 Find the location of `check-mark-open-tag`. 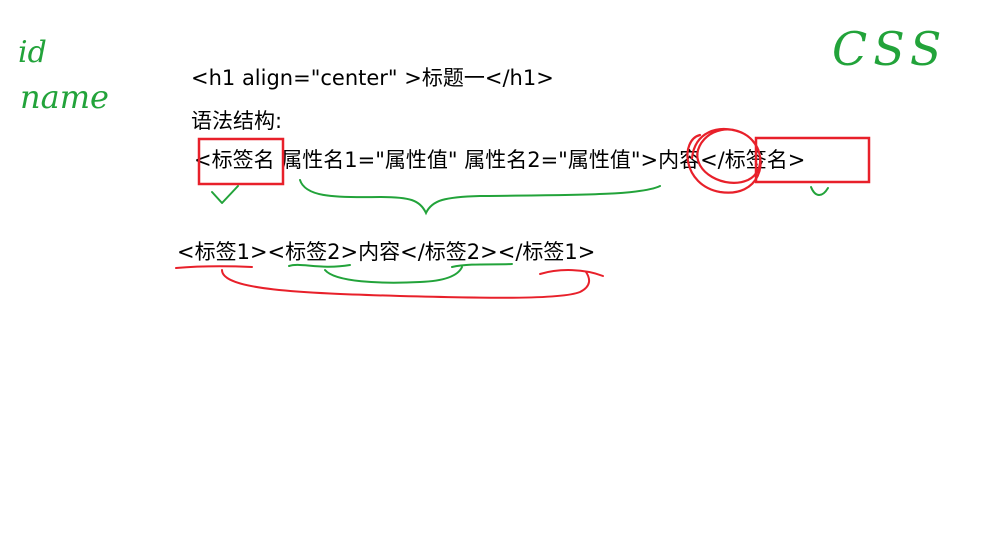

check-mark-open-tag is located at coordinates (225, 194).